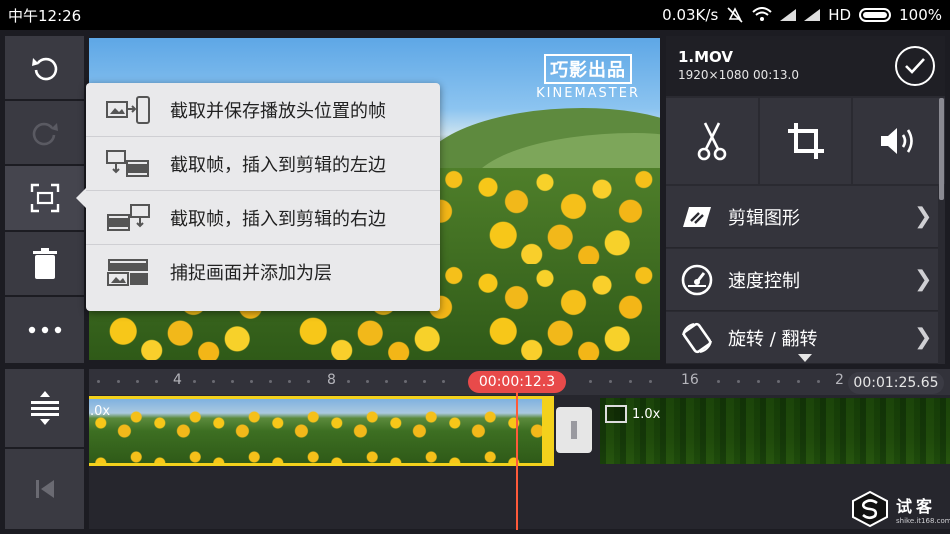 The image size is (950, 534). Describe the element at coordinates (805, 358) in the screenshot. I see `more-options-indicator-icon` at that location.